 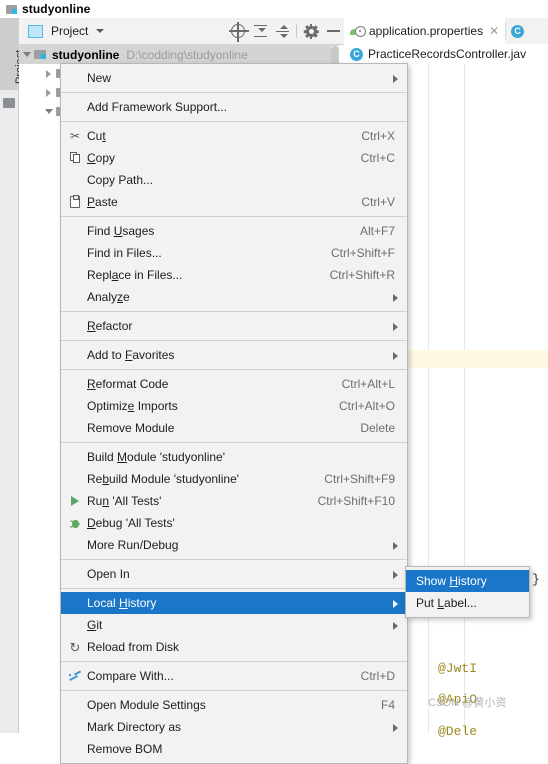 I want to click on editor-tab-next: C, so click(x=520, y=31).